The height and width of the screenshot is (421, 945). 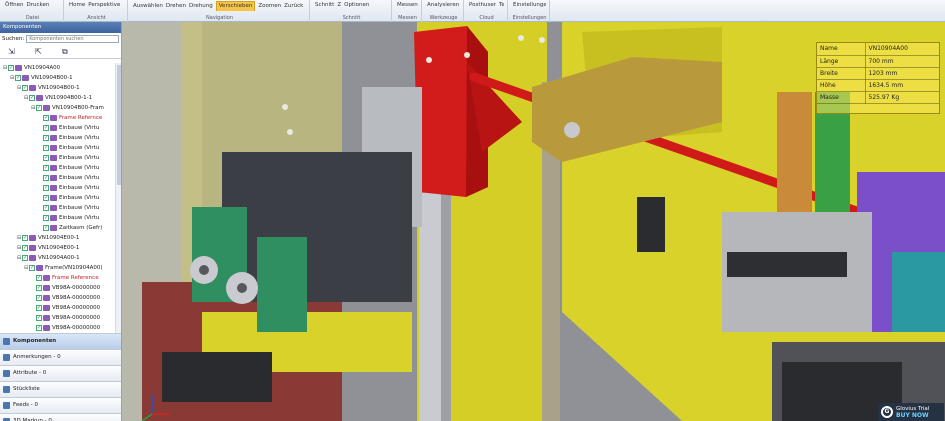 What do you see at coordinates (501, 5) in the screenshot?
I see `ribbon-button: Teilen` at bounding box center [501, 5].